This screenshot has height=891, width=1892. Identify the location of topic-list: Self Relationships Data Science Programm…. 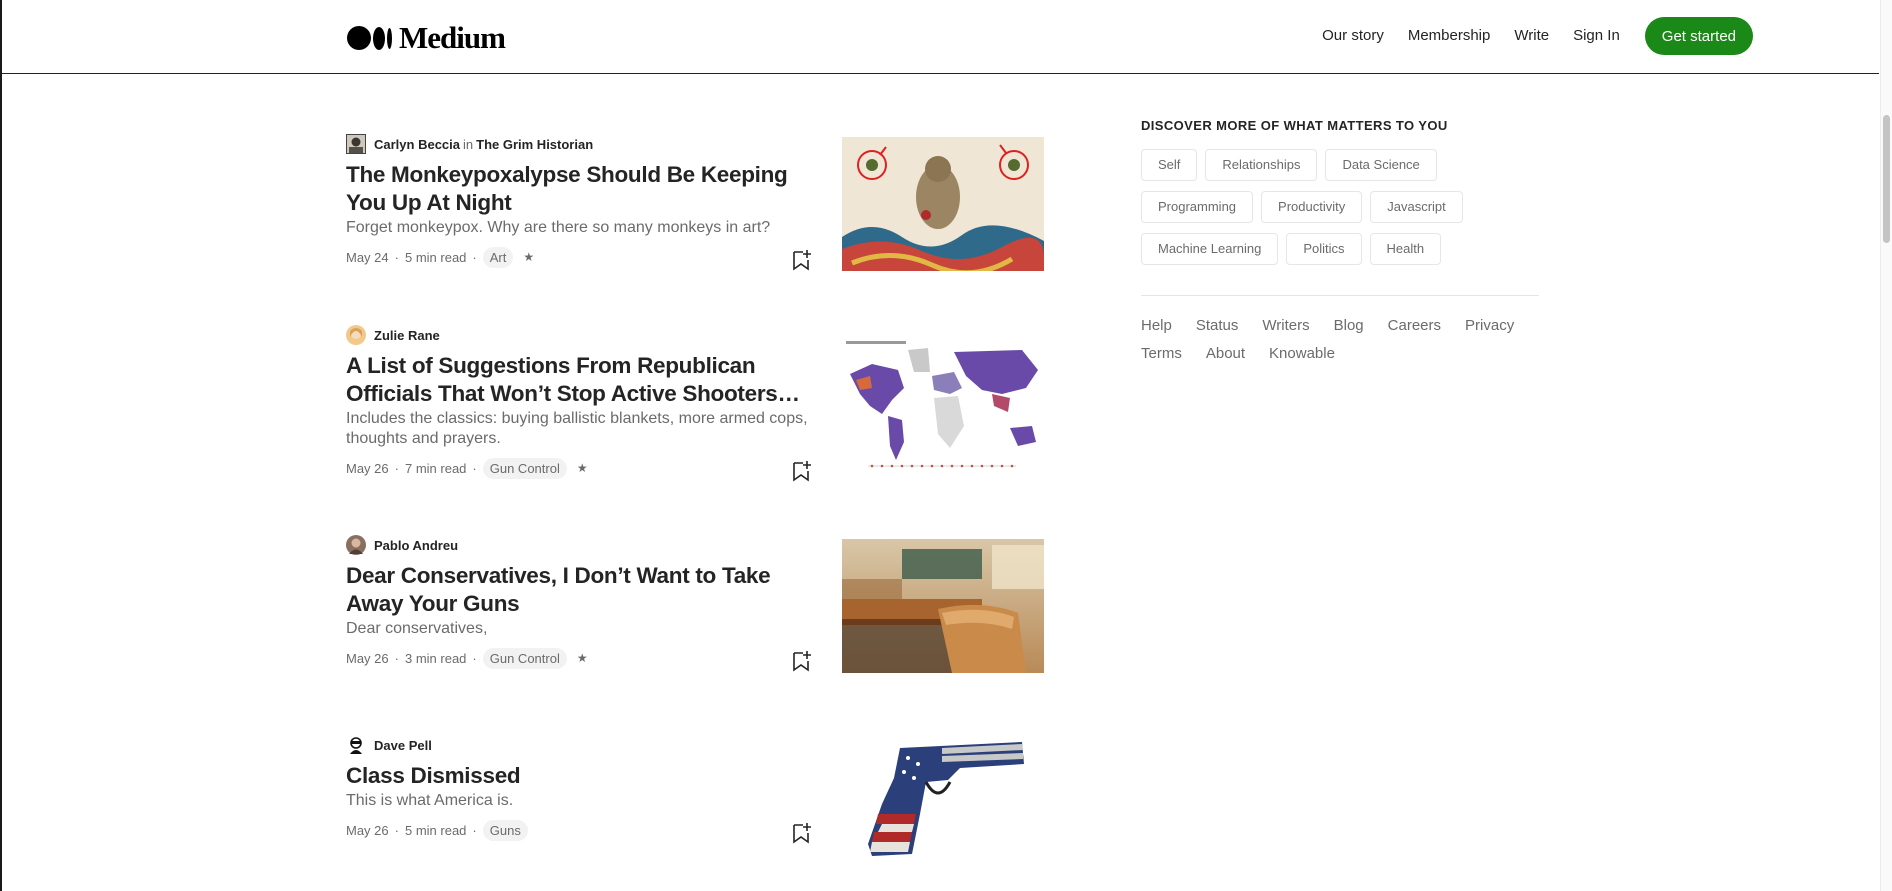
(1340, 207).